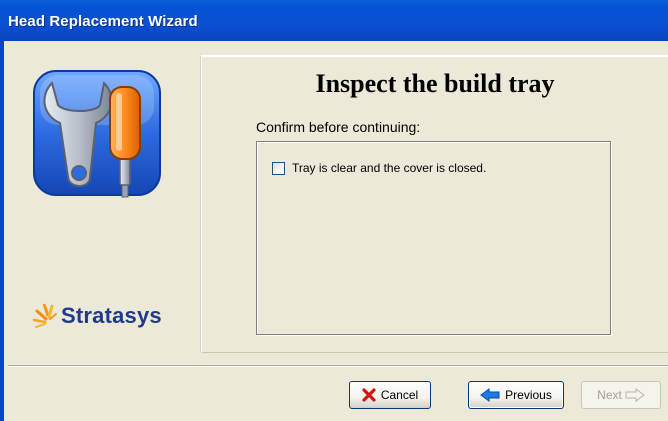  I want to click on tray-clear-checkbox-row: Tray is clear and the cover is closed., so click(379, 168).